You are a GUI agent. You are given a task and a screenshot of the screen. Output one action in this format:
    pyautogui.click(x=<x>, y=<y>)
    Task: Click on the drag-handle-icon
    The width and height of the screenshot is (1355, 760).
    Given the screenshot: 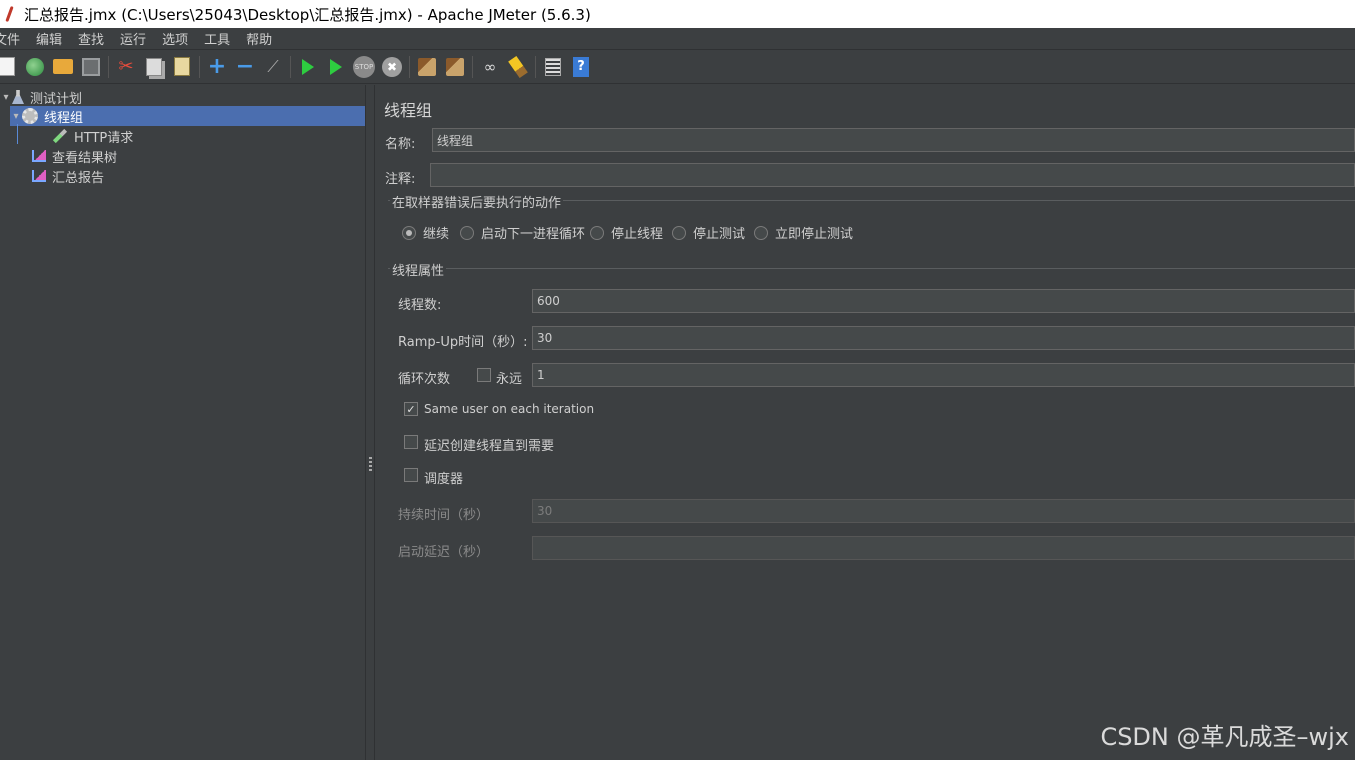 What is the action you would take?
    pyautogui.click(x=370, y=464)
    